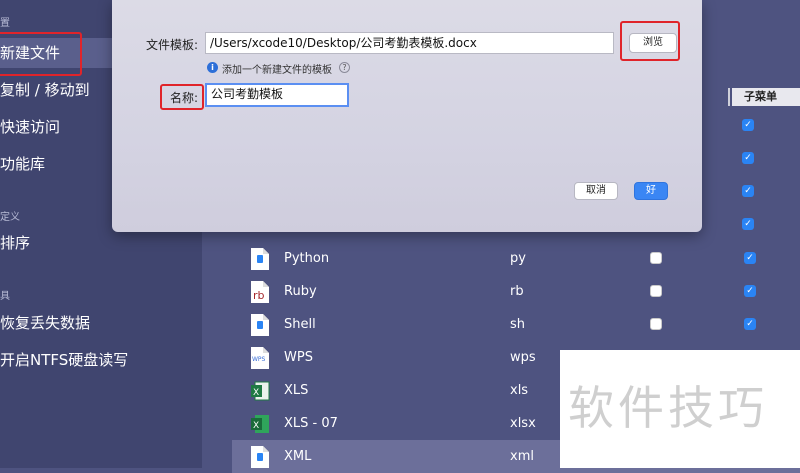  I want to click on sidebar-item-label: 排序, so click(15, 243).